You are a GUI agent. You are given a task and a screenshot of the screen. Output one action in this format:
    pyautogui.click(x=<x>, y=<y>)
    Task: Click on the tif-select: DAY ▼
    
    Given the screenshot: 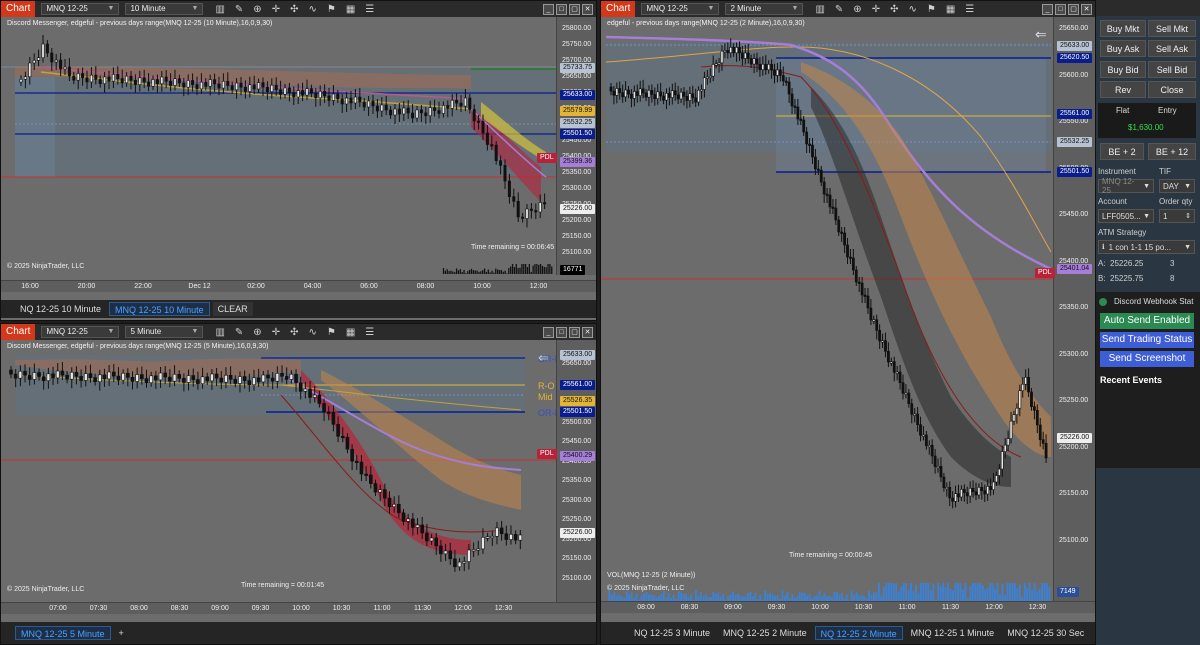 What is the action you would take?
    pyautogui.click(x=1177, y=186)
    